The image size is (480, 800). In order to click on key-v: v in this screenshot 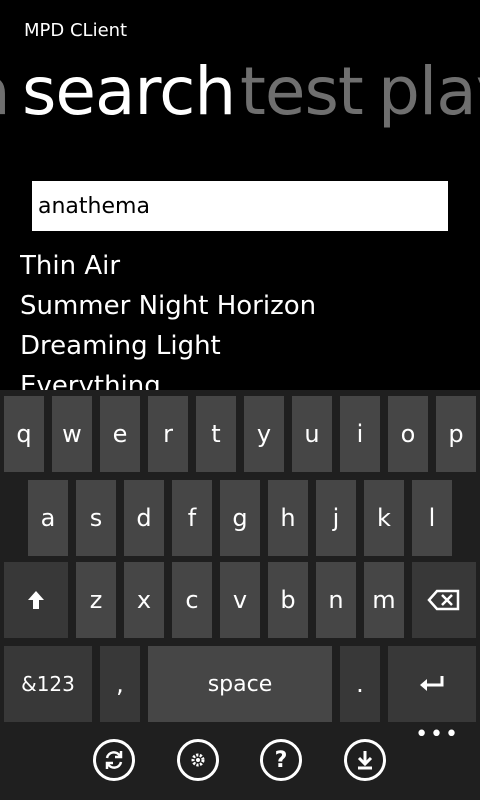, I will do `click(240, 600)`.